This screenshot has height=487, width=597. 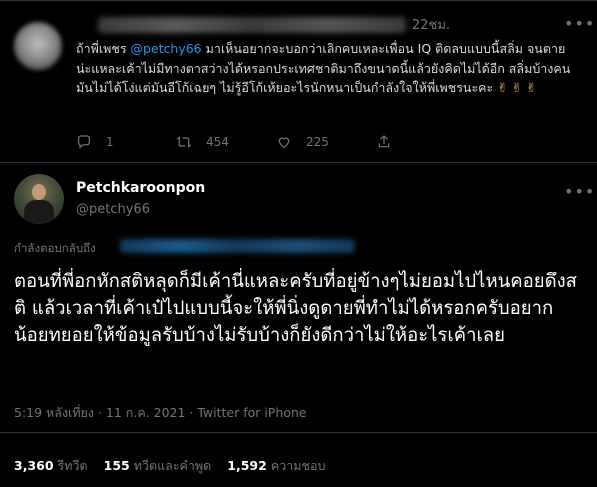 What do you see at coordinates (55, 248) in the screenshot?
I see `replying-to-label: กำลังตอบกลับถึง` at bounding box center [55, 248].